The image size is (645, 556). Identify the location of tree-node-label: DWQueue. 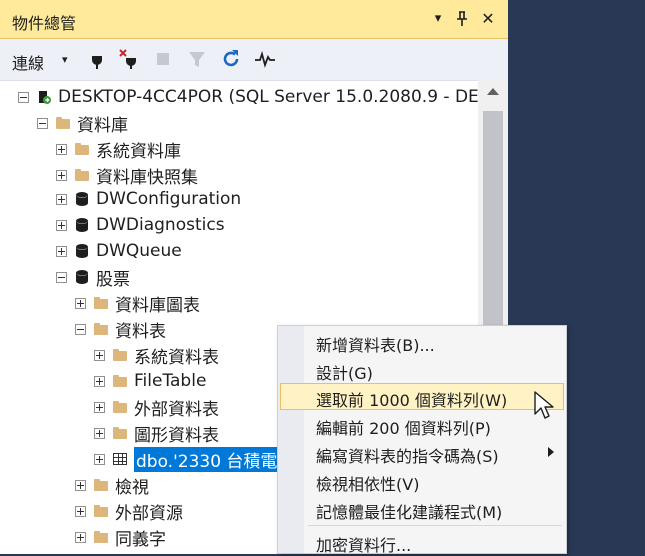
(139, 251).